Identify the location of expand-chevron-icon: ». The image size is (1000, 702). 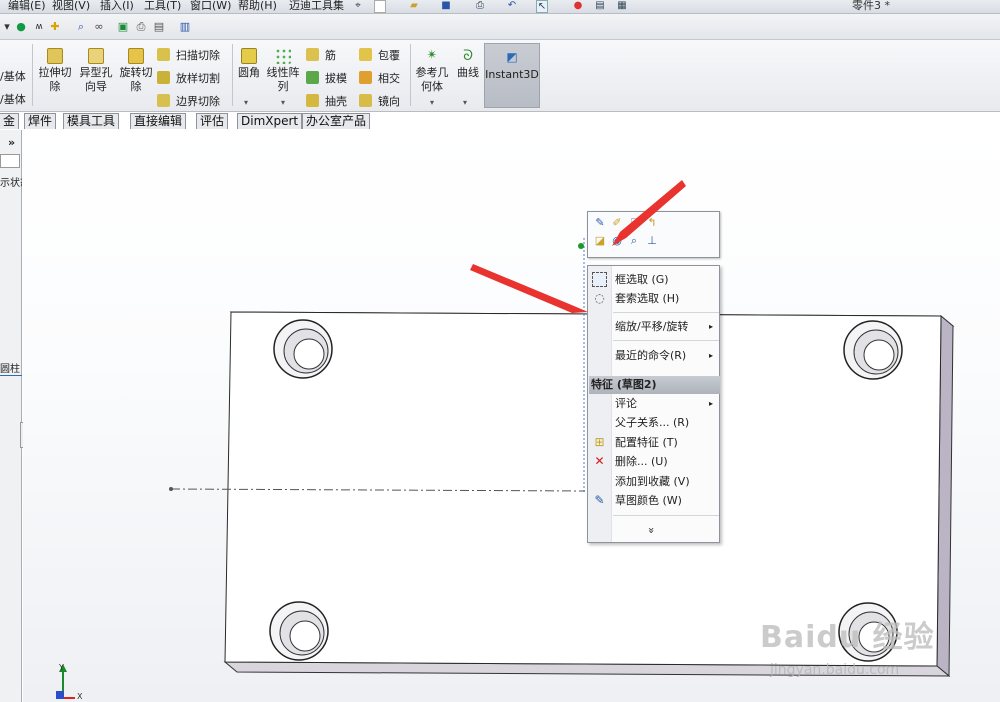
(11, 142).